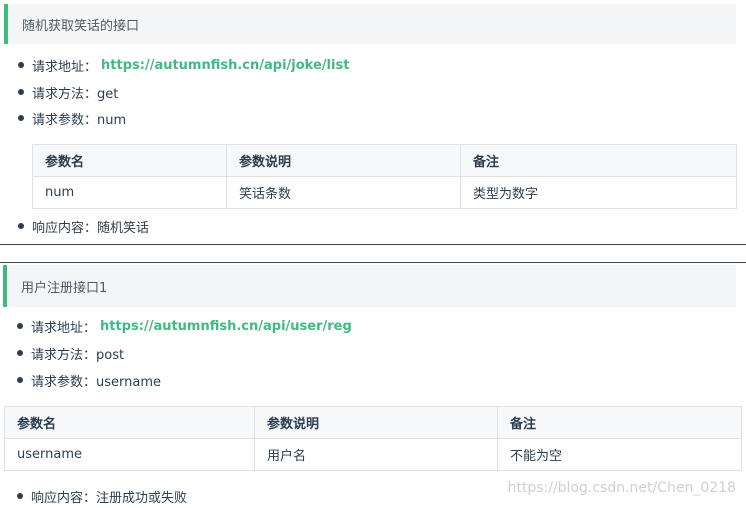 The height and width of the screenshot is (508, 746). What do you see at coordinates (109, 498) in the screenshot?
I see `response-text-2: 响应内容：注册成功或失败` at bounding box center [109, 498].